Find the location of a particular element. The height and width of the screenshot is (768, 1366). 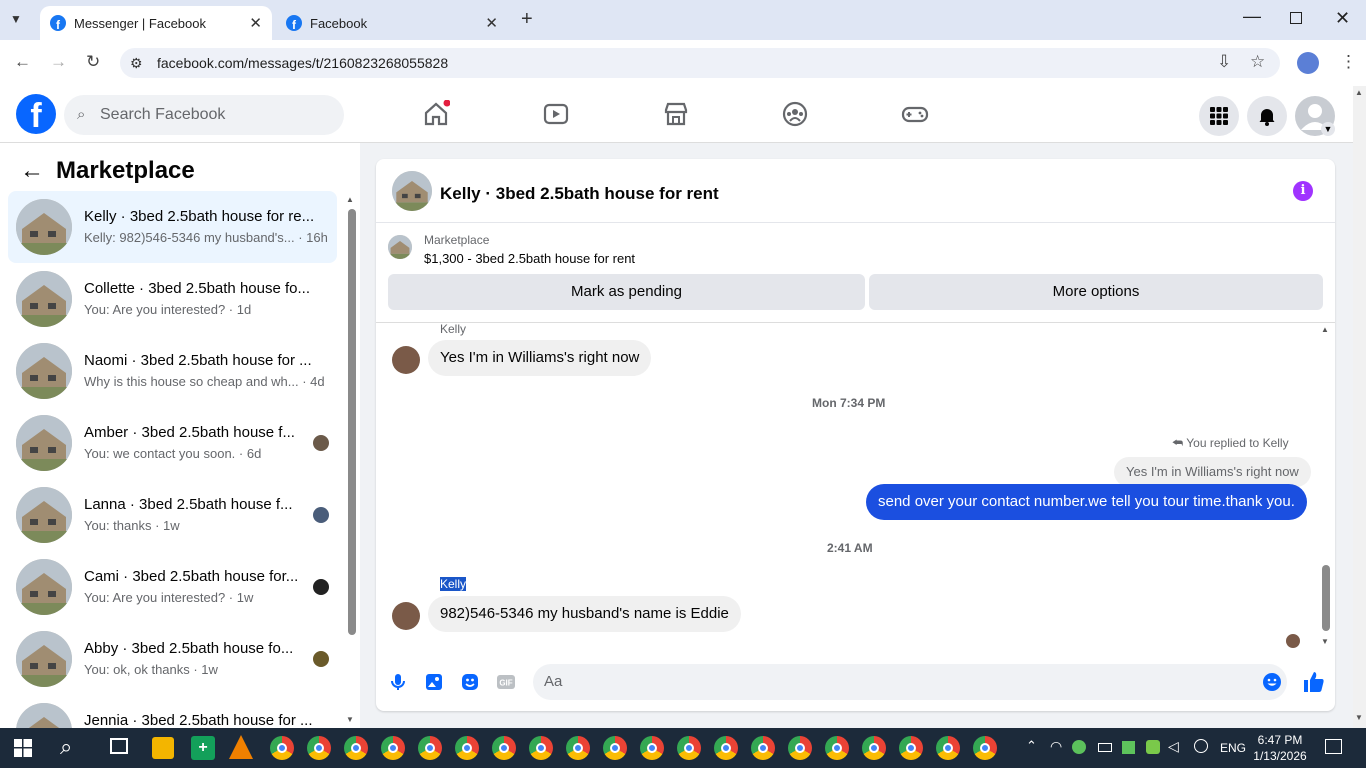

listing-small-thumbnail is located at coordinates (400, 247).